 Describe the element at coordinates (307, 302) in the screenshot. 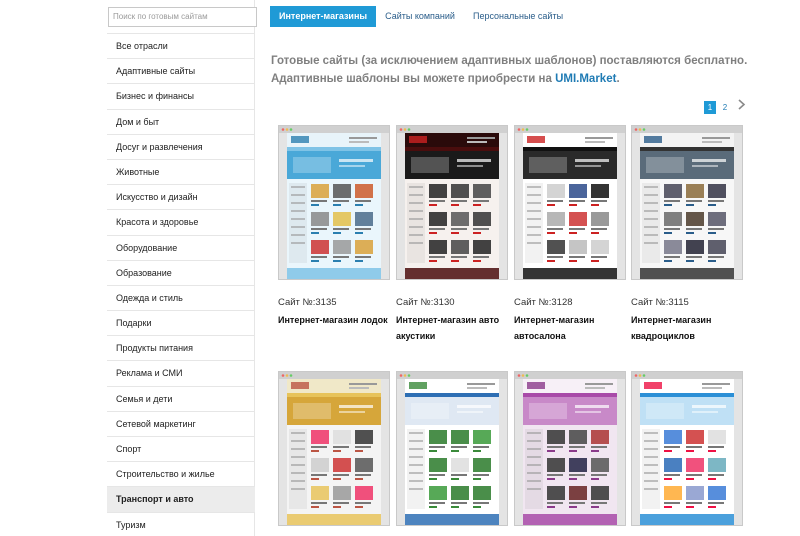

I see `template-id: Сайт №:3135` at that location.